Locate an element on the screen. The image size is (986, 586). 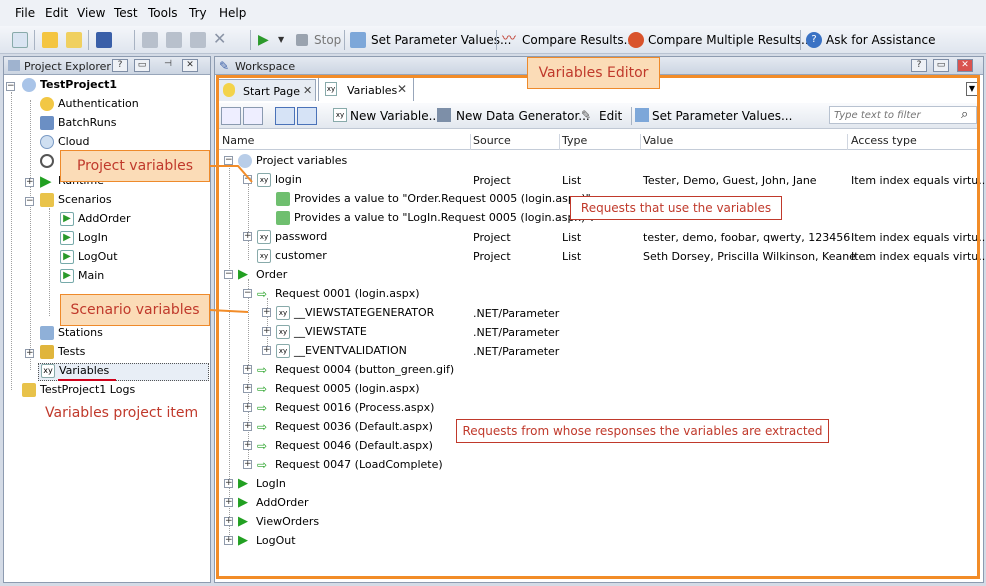
menu-edit: Edit is located at coordinates (56, 13).